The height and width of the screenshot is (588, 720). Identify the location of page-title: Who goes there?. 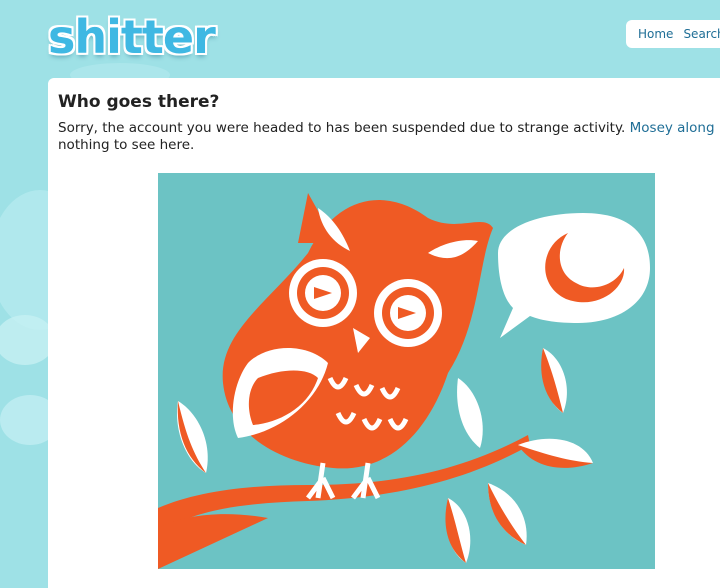
(139, 102).